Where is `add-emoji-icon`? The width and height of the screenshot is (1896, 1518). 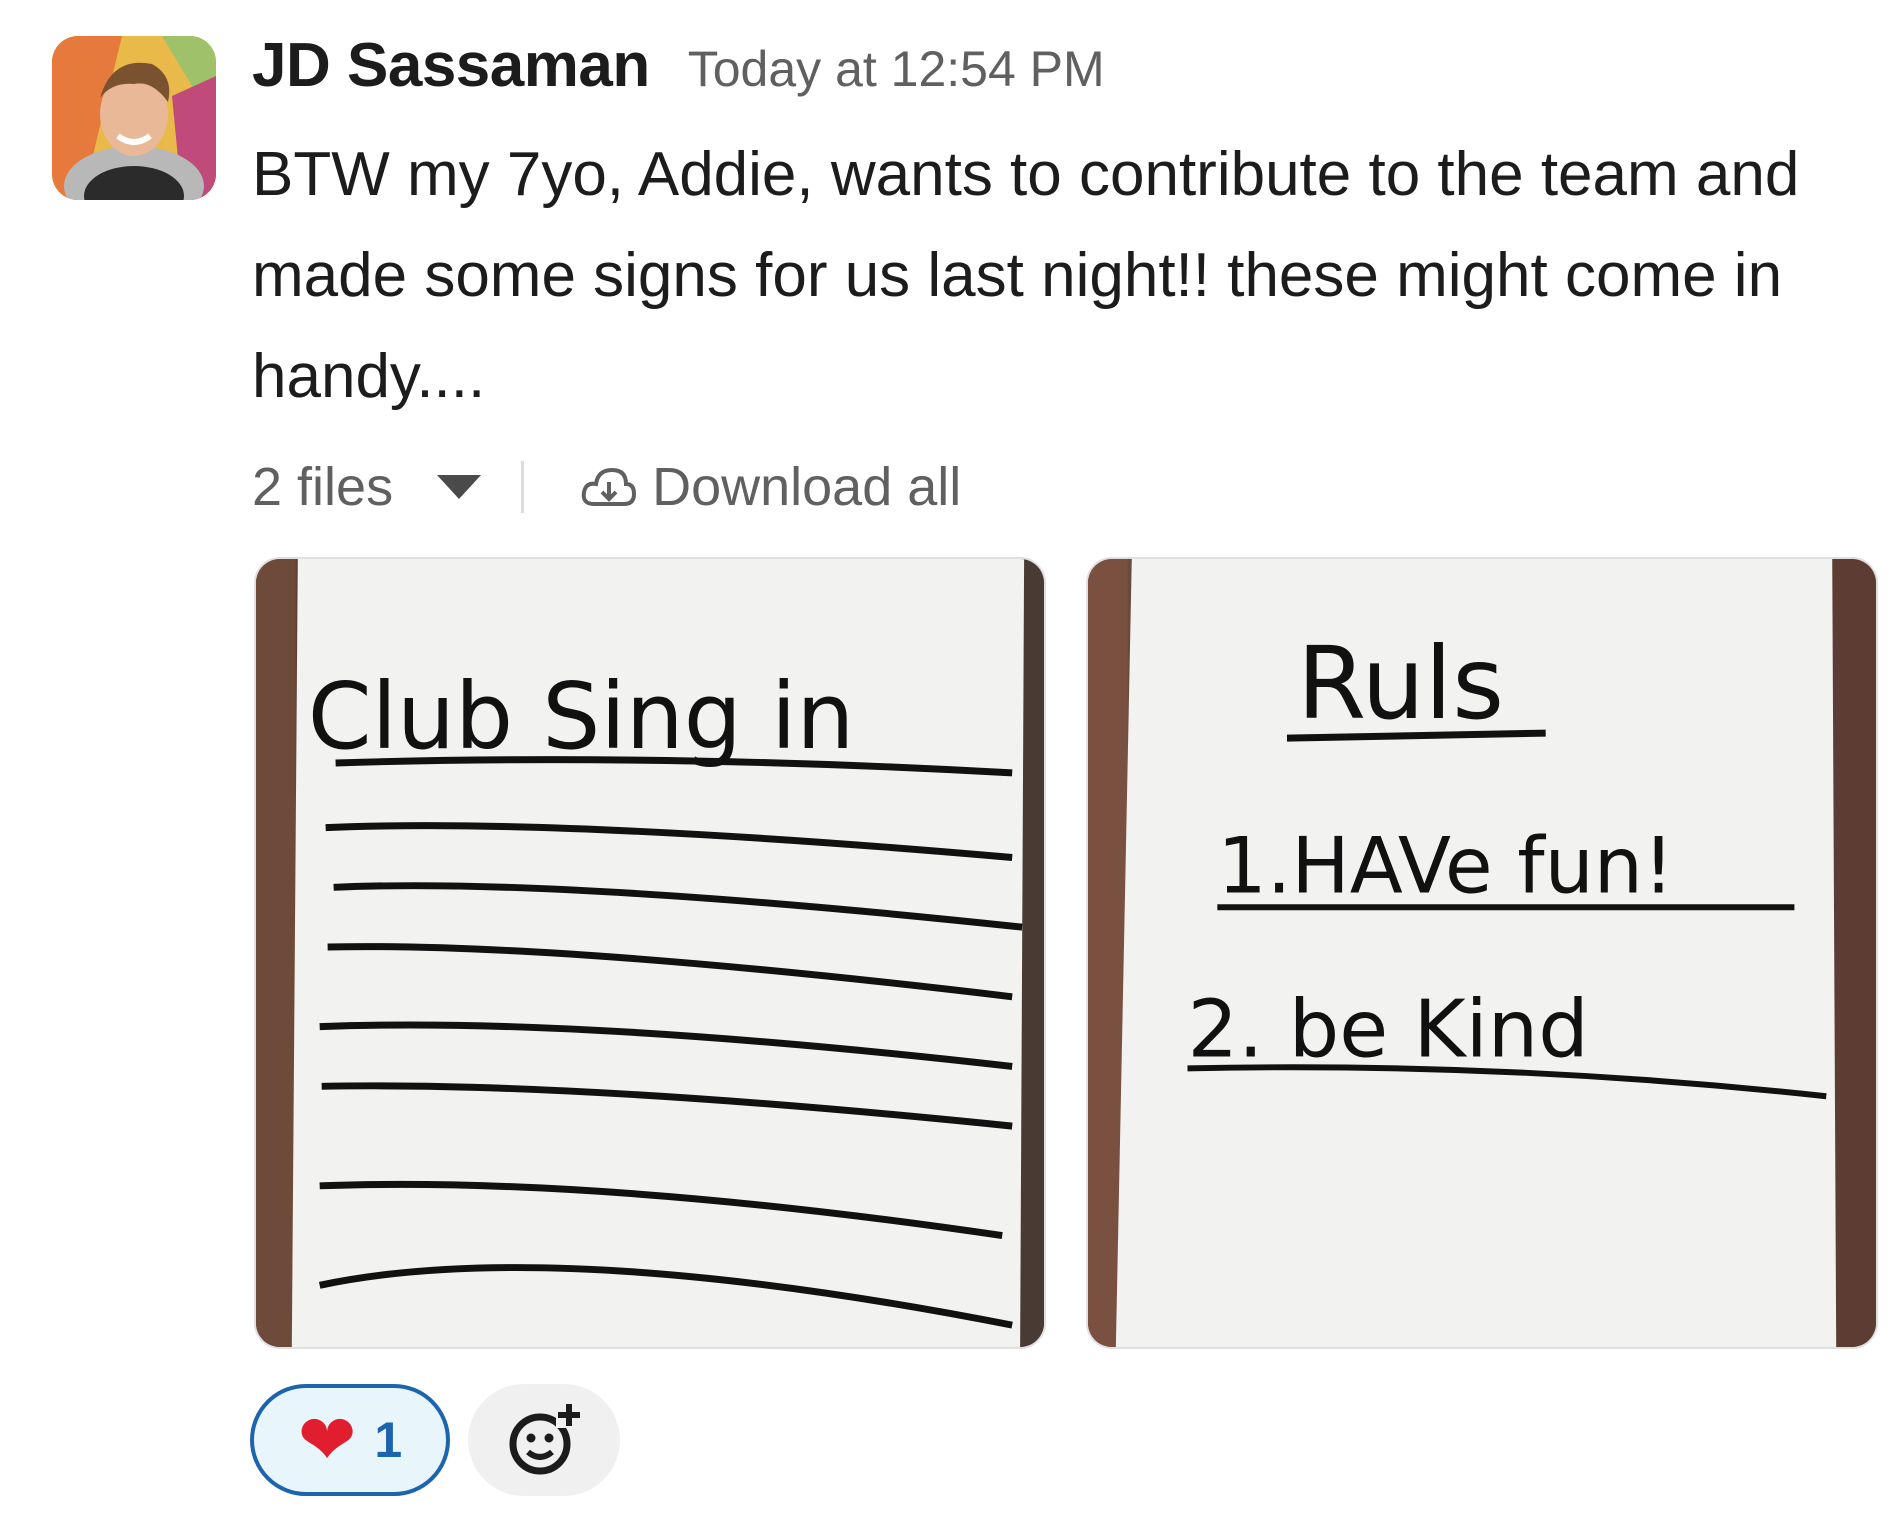
add-emoji-icon is located at coordinates (545, 1438).